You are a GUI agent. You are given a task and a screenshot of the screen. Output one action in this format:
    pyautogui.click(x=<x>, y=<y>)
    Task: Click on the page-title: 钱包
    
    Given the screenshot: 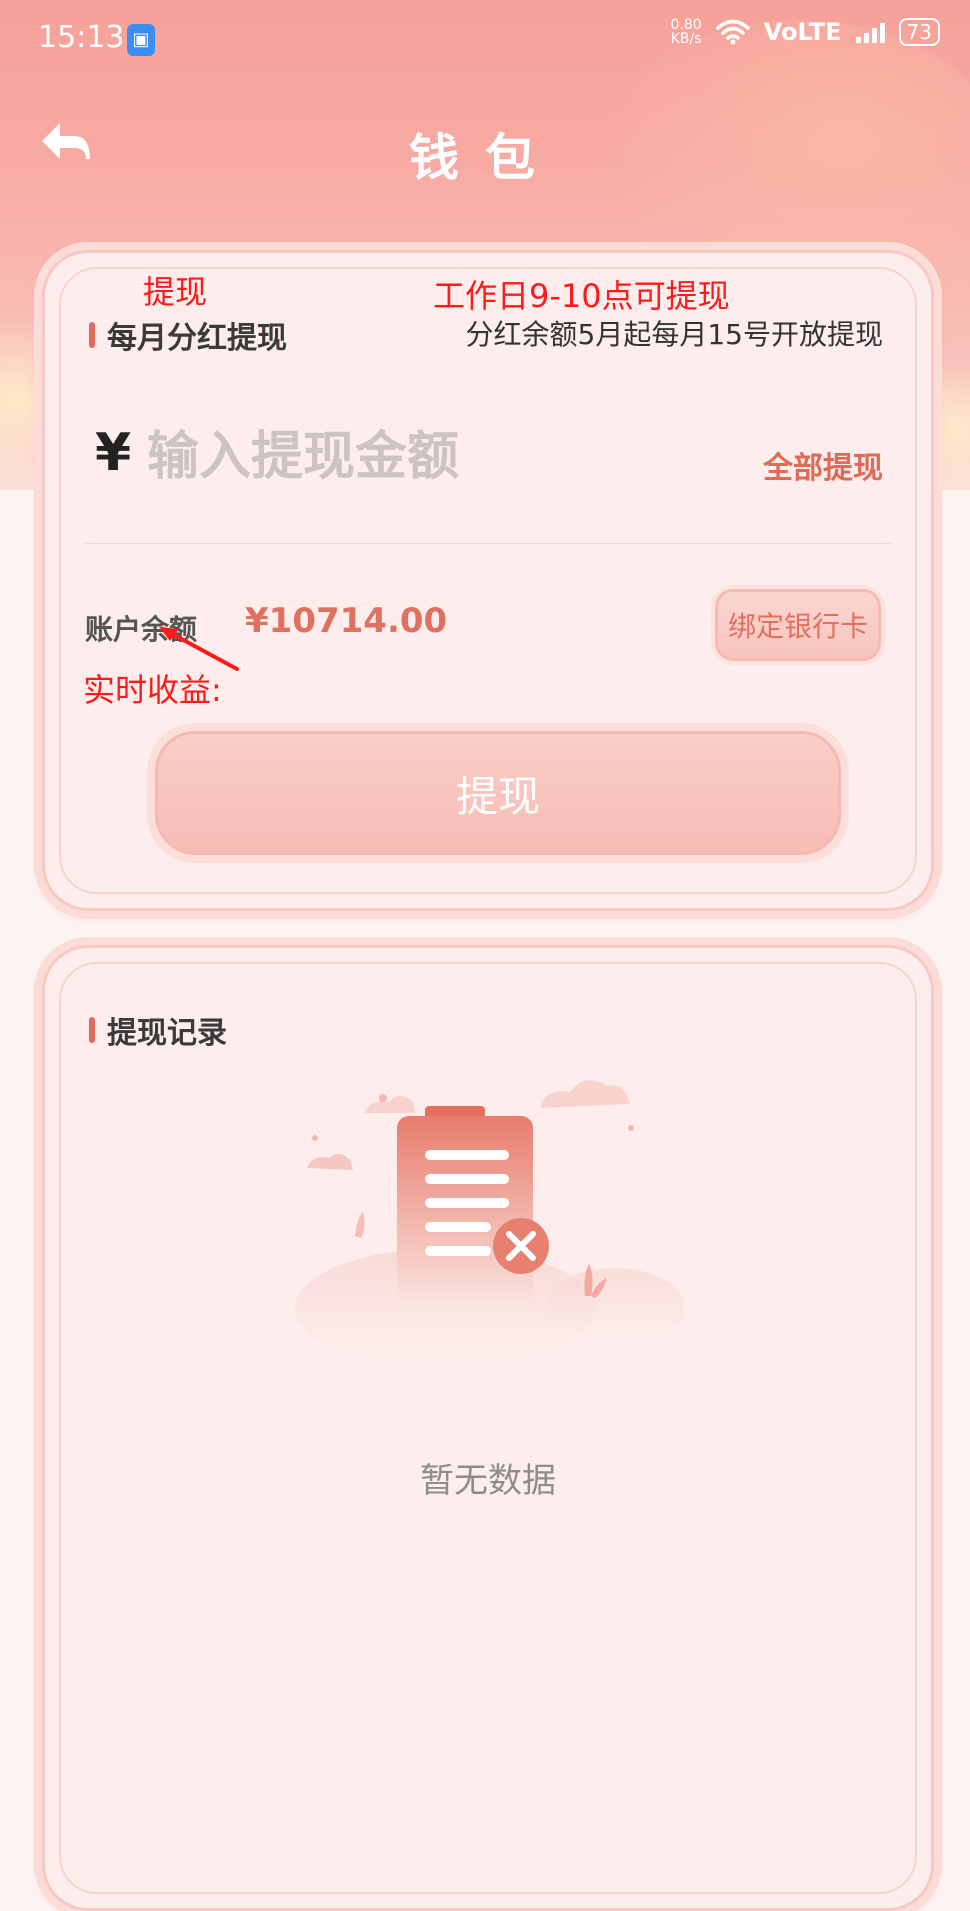 What is the action you would take?
    pyautogui.click(x=485, y=157)
    